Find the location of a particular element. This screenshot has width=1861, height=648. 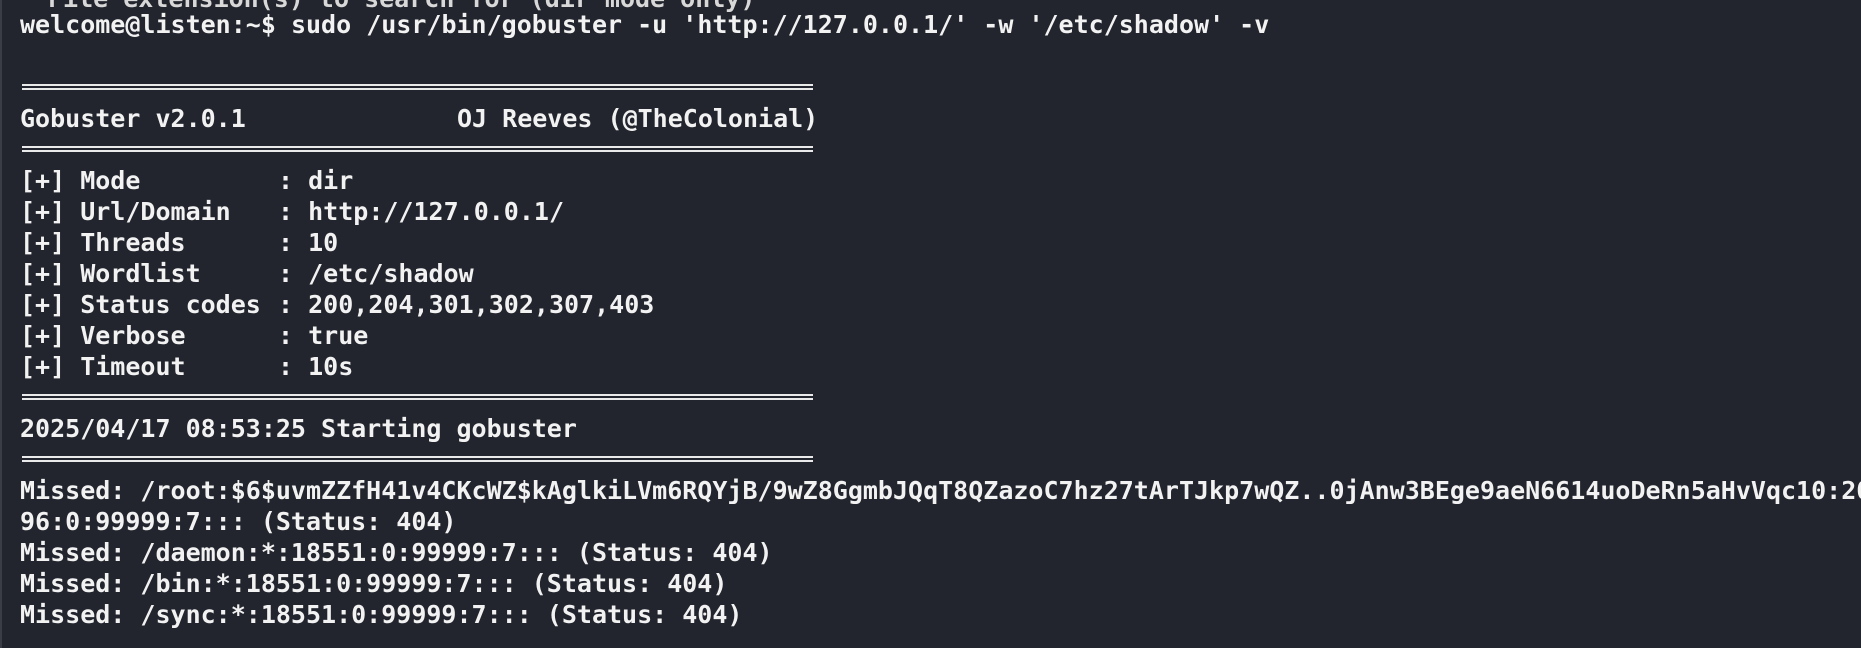

option-key: [+] Wordlist is located at coordinates (110, 273).